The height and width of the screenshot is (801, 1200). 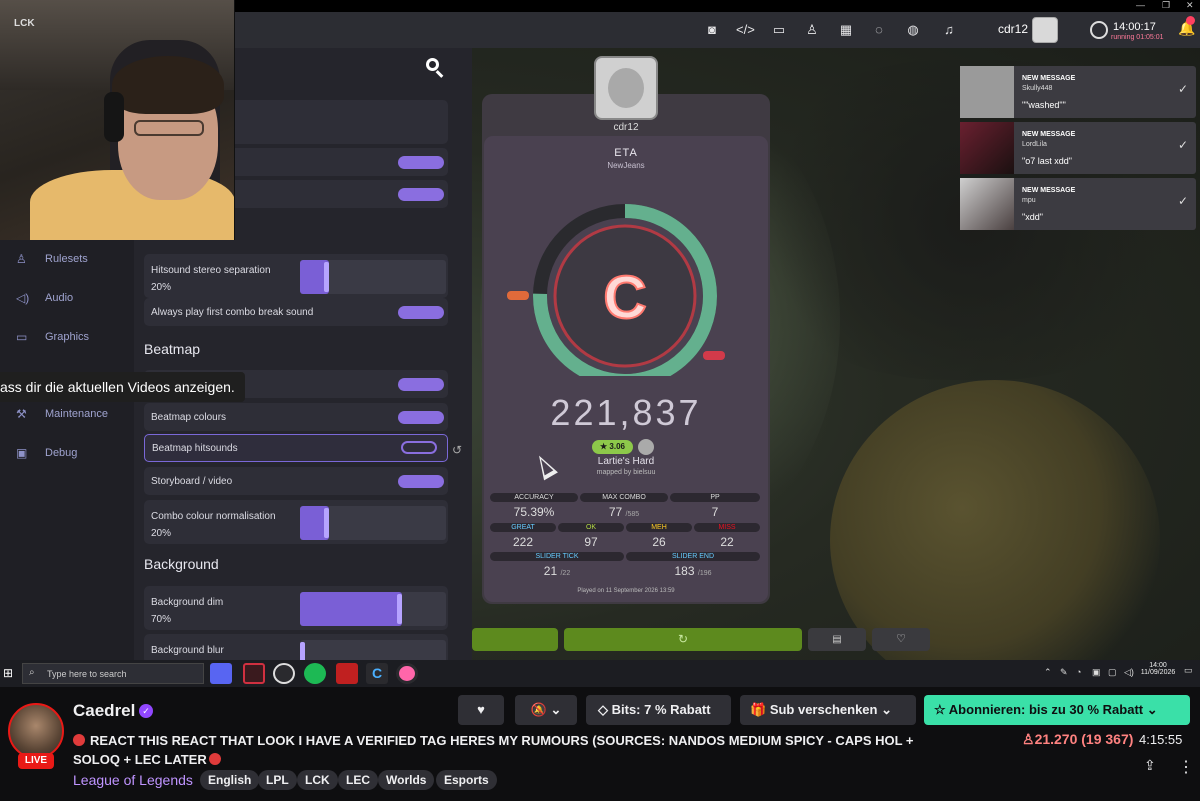 What do you see at coordinates (949, 30) in the screenshot?
I see `music-icon: ♫` at bounding box center [949, 30].